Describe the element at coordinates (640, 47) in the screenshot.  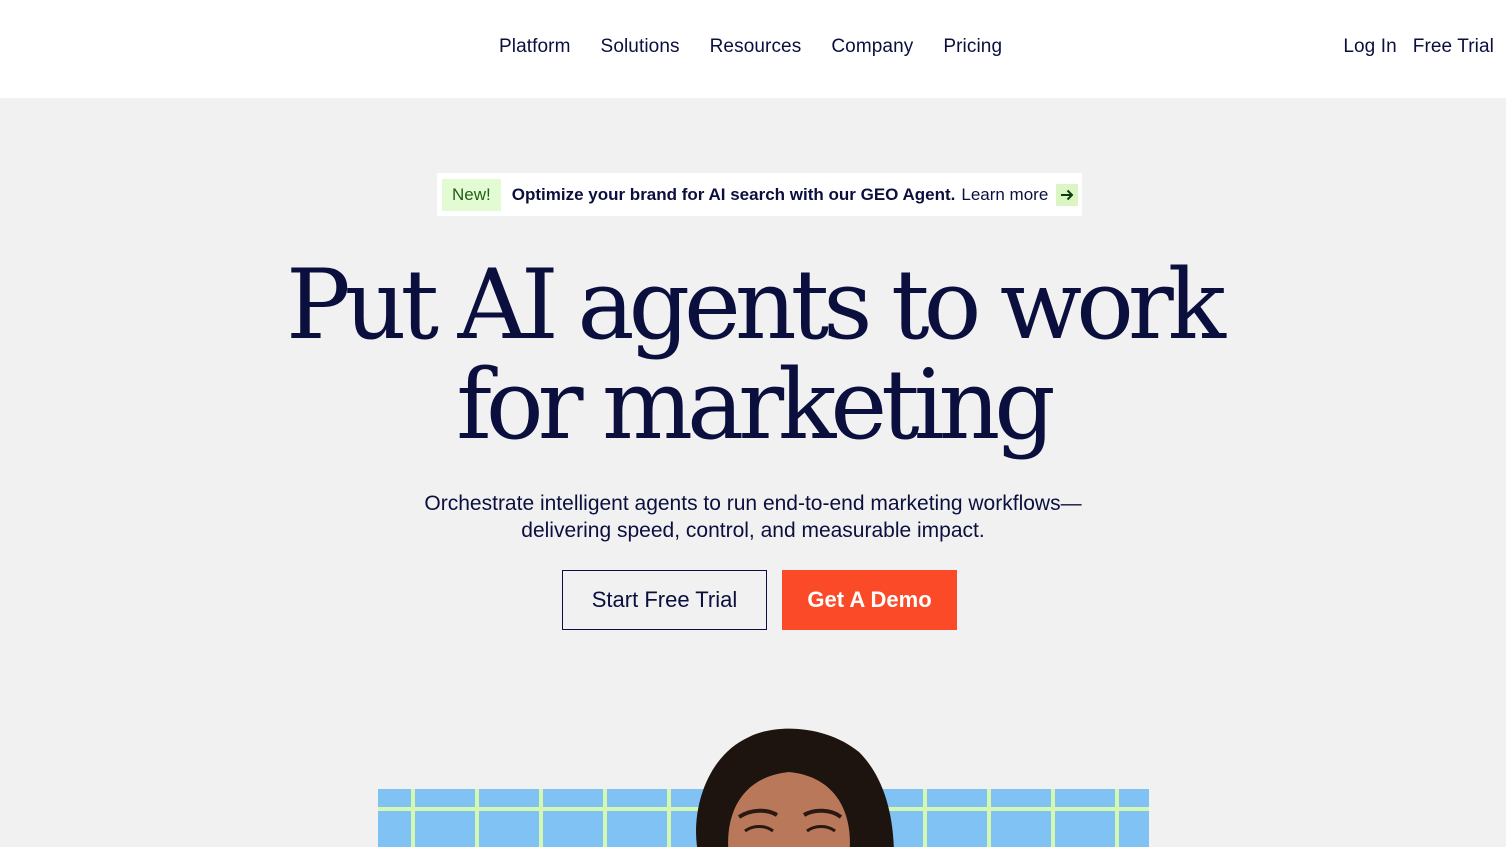
I see `nav-item-solutions: Solutions` at that location.